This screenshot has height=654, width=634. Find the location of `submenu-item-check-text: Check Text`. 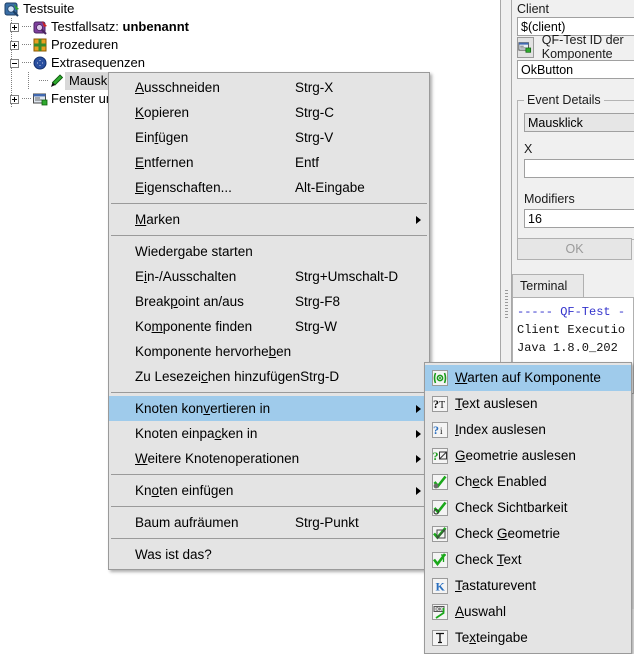

submenu-item-check-text: Check Text is located at coordinates (528, 560).